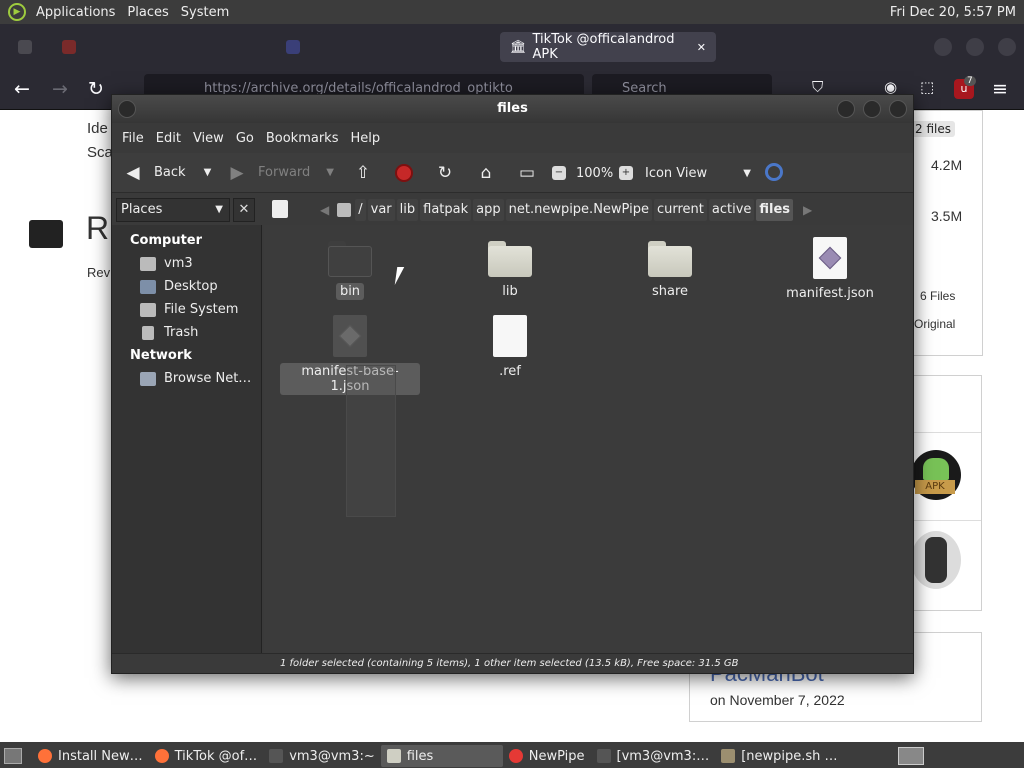 This screenshot has width=1024, height=768. I want to click on tab-label: TikTok @officalandrod APK, so click(603, 47).